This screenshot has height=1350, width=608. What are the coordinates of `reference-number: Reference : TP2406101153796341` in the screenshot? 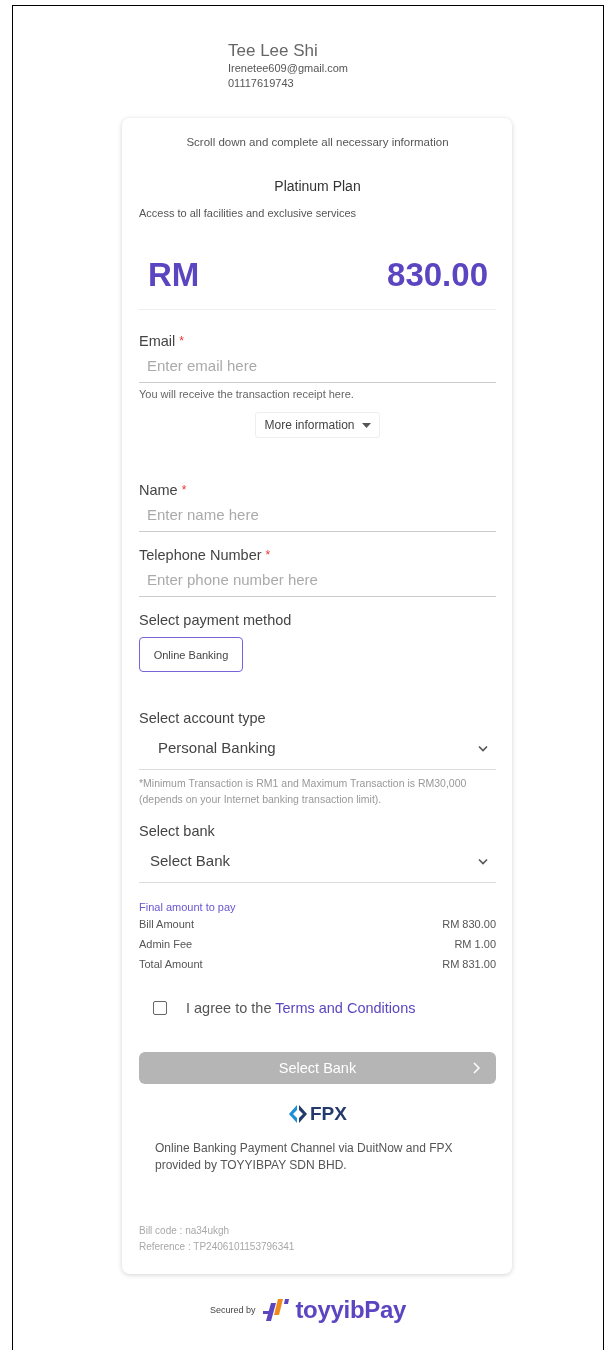 It's located at (217, 1247).